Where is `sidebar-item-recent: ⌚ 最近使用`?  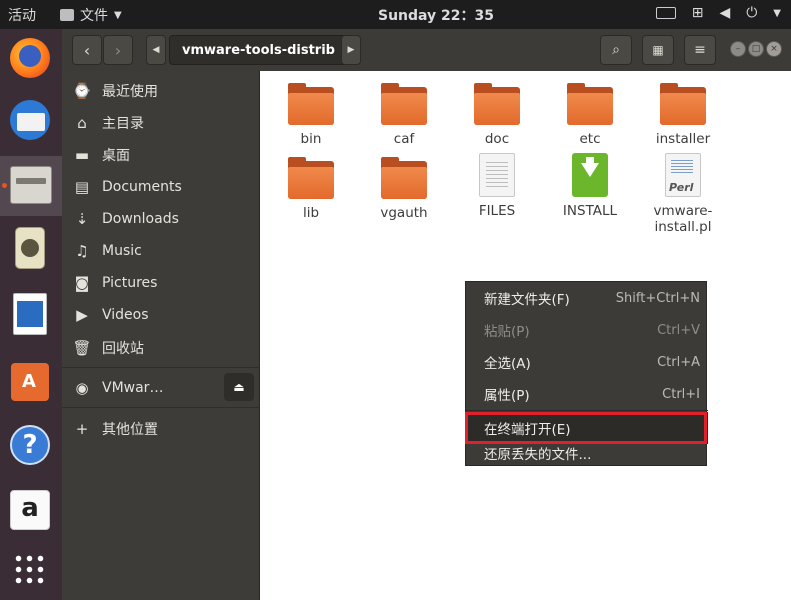 sidebar-item-recent: ⌚ 最近使用 is located at coordinates (161, 91).